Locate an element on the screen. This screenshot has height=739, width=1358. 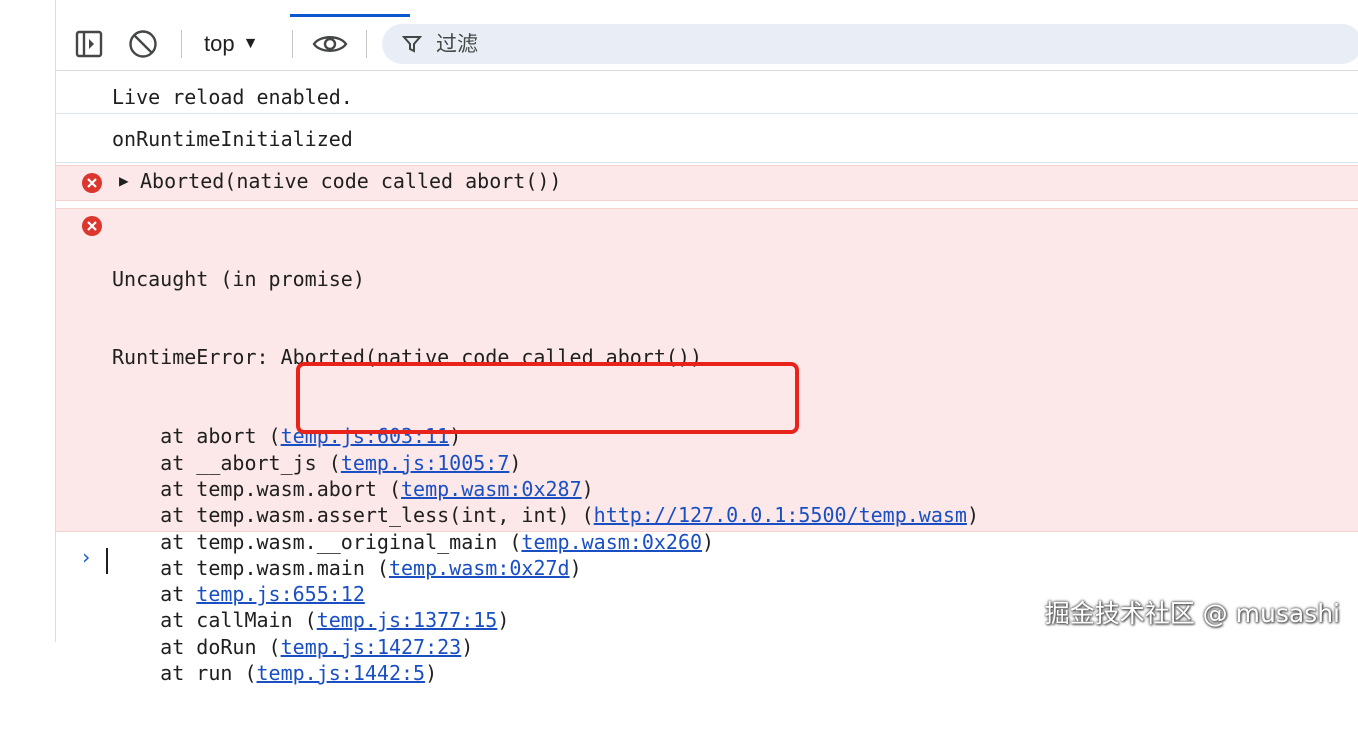
console-message-text: onRuntimeInitialized is located at coordinates (232, 139).